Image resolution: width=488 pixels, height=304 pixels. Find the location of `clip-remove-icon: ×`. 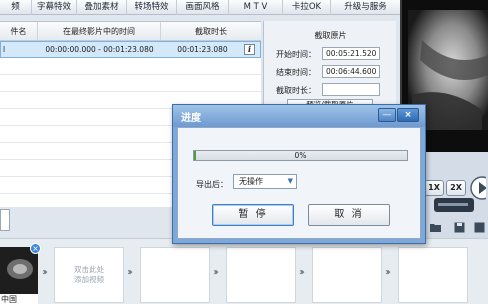

clip-remove-icon: × is located at coordinates (35, 248).